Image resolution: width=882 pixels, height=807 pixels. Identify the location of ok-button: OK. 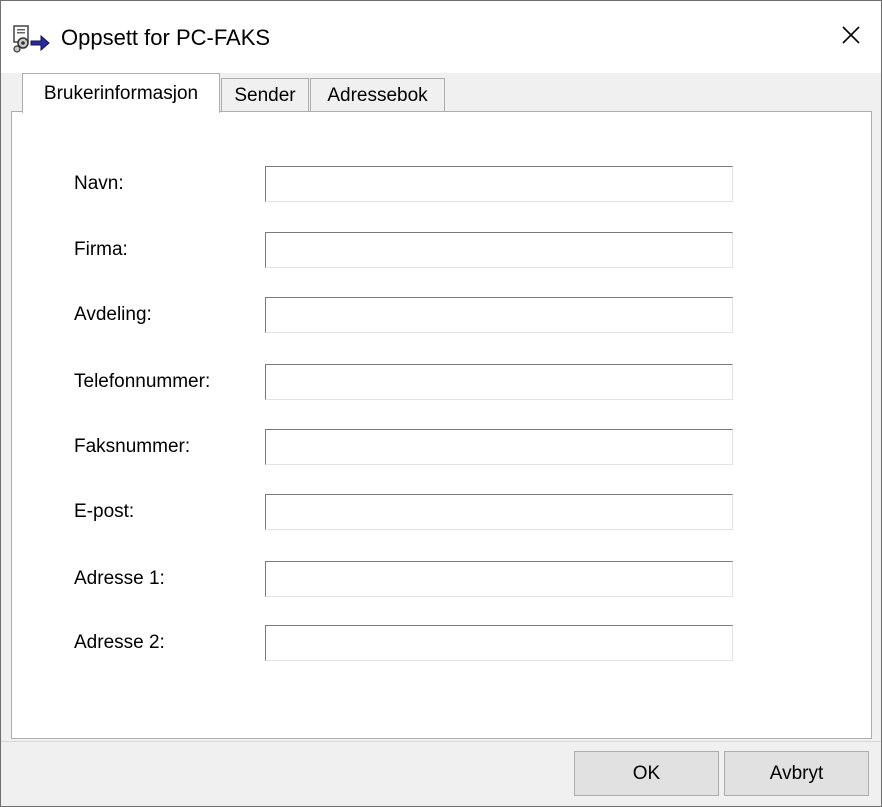
(646, 773).